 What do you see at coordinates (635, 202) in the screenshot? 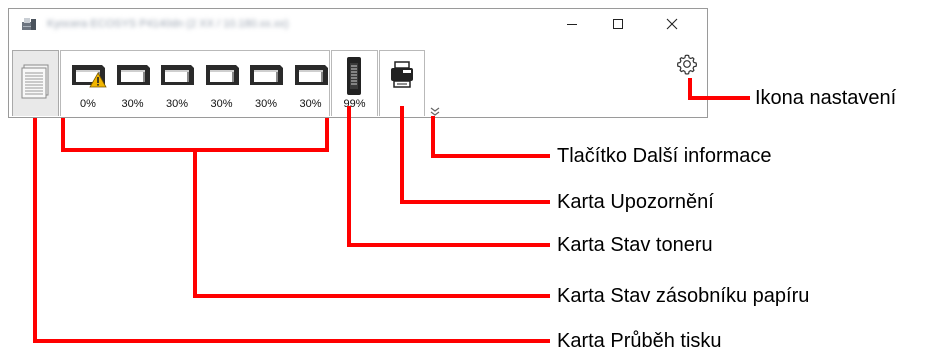
I see `callout-alert-tab: Karta Upozornění` at bounding box center [635, 202].